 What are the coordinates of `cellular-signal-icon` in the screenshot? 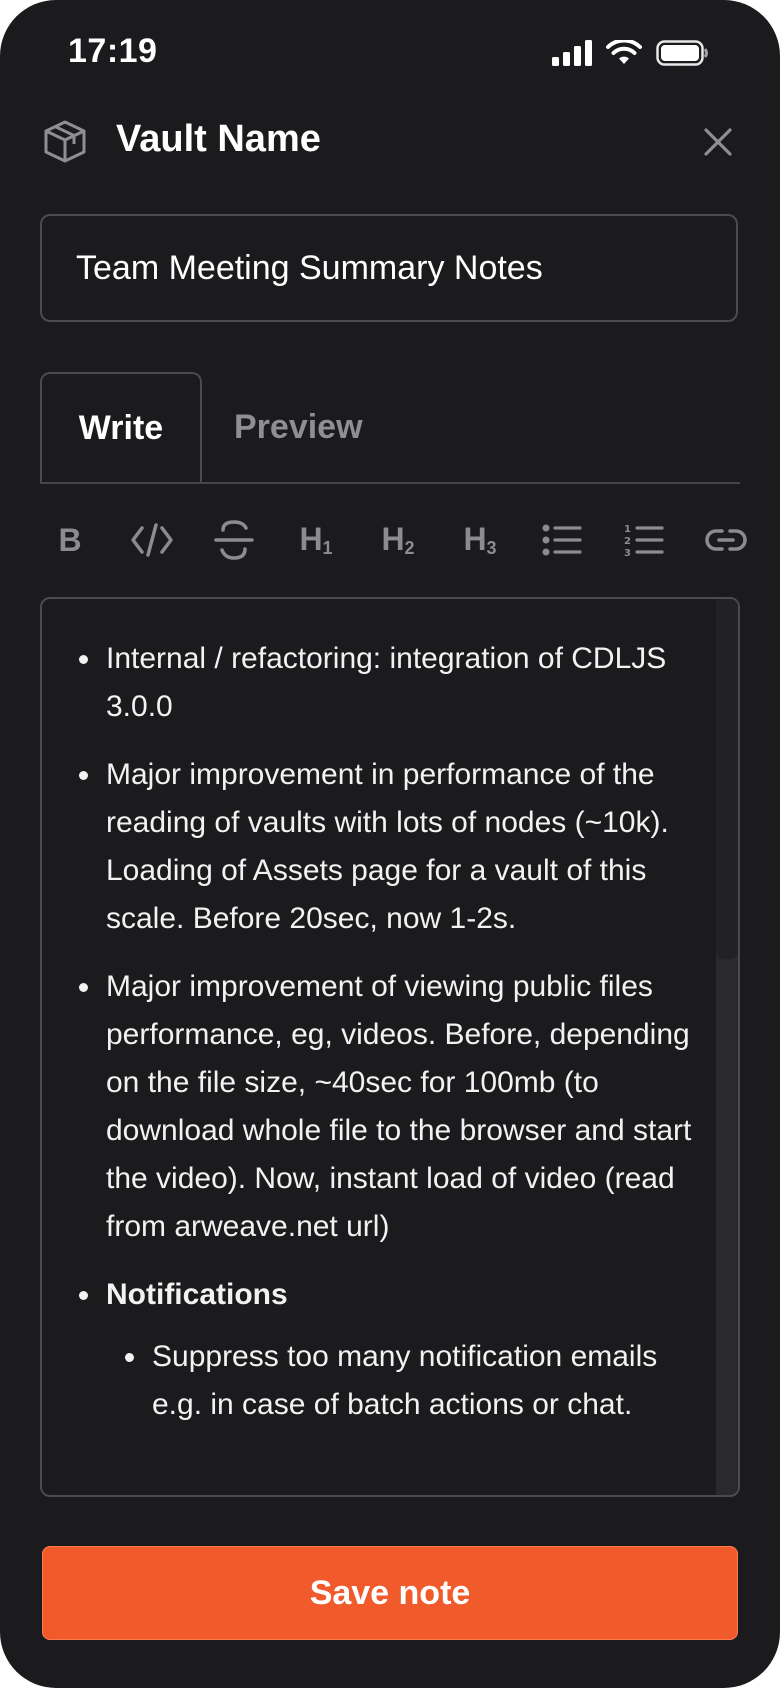 It's located at (572, 53).